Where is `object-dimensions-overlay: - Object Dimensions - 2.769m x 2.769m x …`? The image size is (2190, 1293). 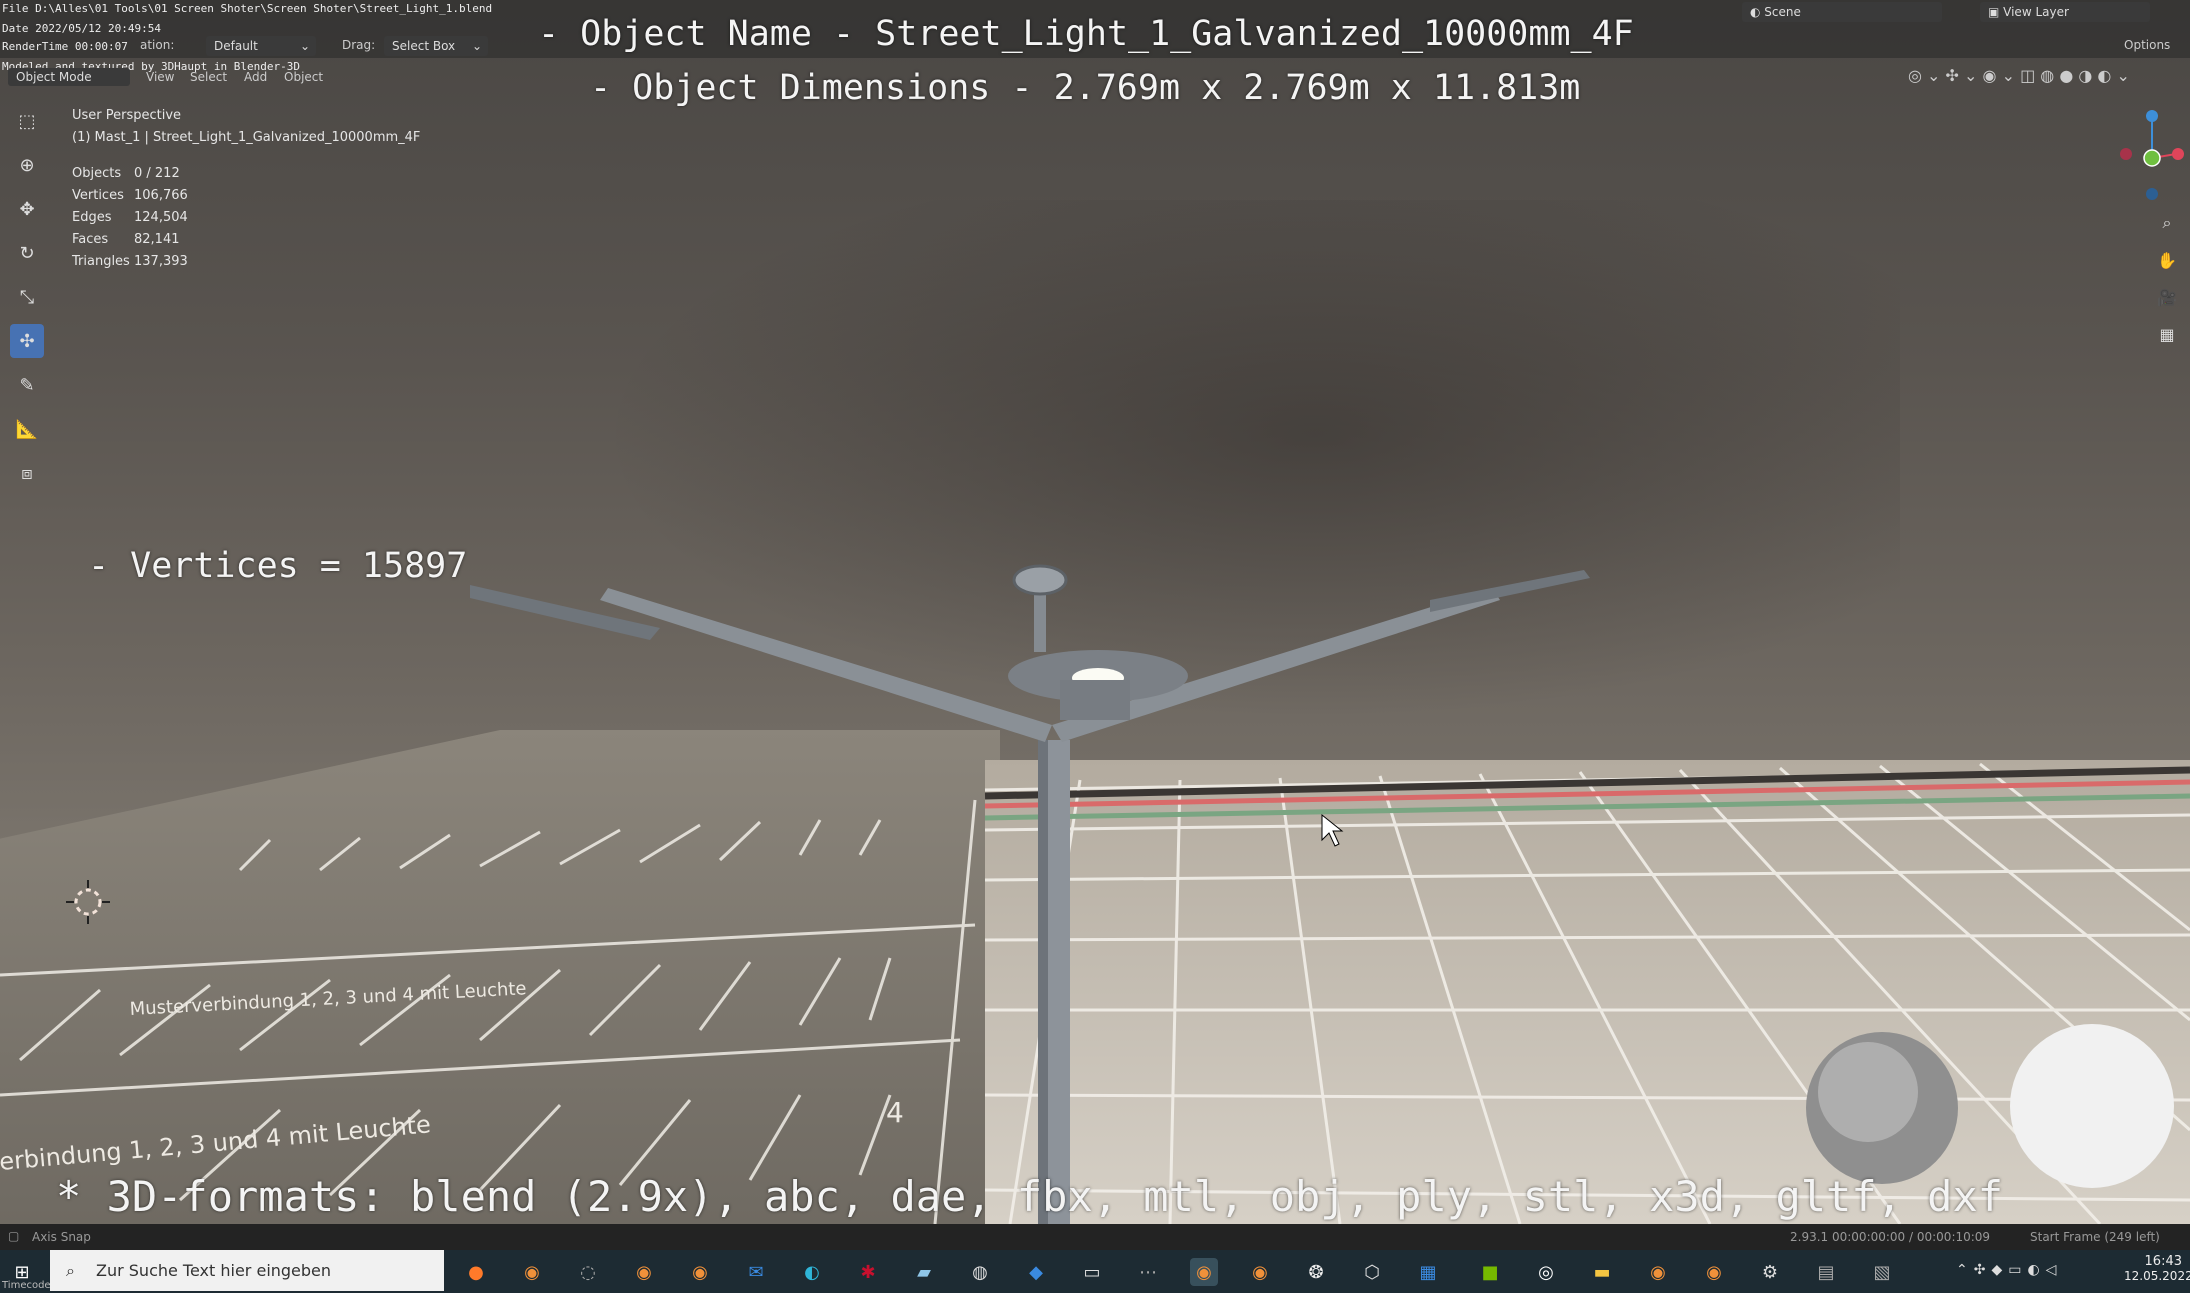 object-dimensions-overlay: - Object Dimensions - 2.769m x 2.769m x … is located at coordinates (1085, 88).